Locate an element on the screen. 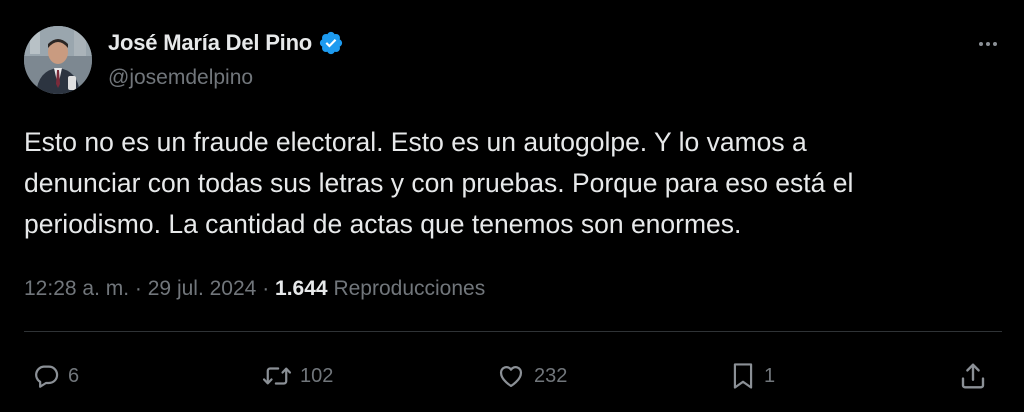 This screenshot has width=1024, height=412. author-display-name: José María Del Pino is located at coordinates (210, 43).